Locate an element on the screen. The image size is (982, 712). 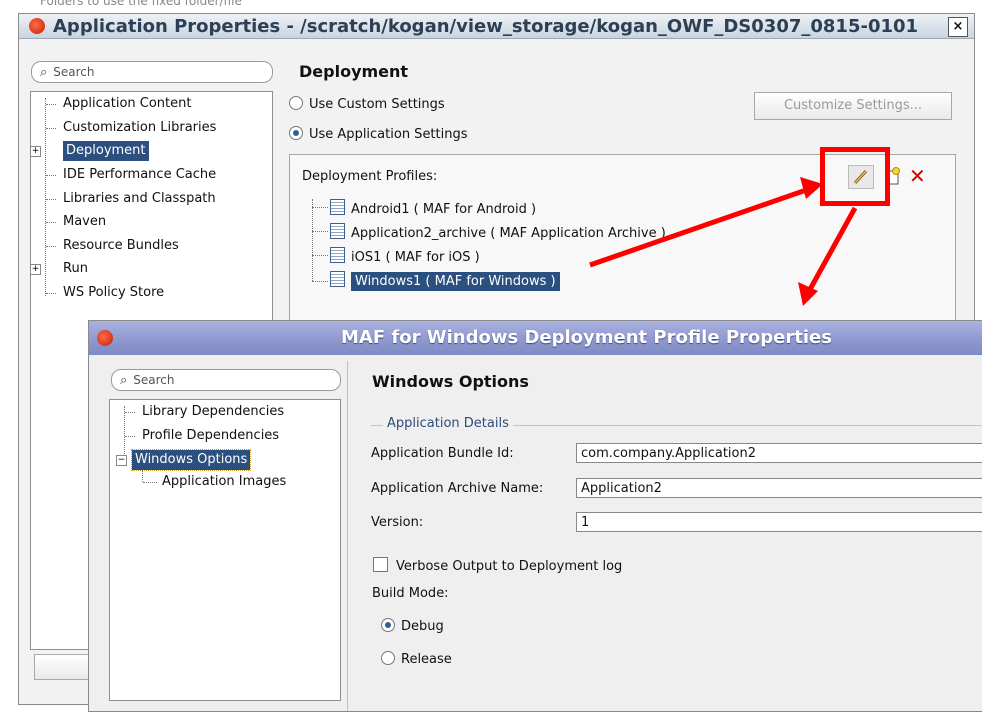
nav-item-application-images: Application Images is located at coordinates (224, 482).